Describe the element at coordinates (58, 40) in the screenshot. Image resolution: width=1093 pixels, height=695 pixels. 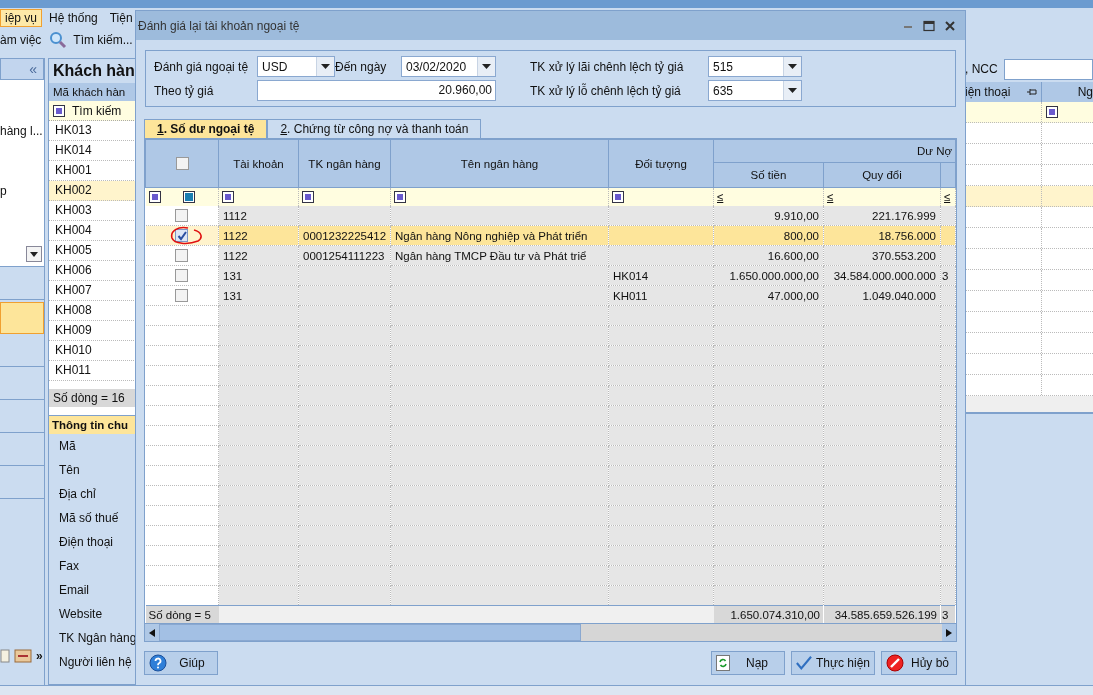
I see `search-icon` at that location.